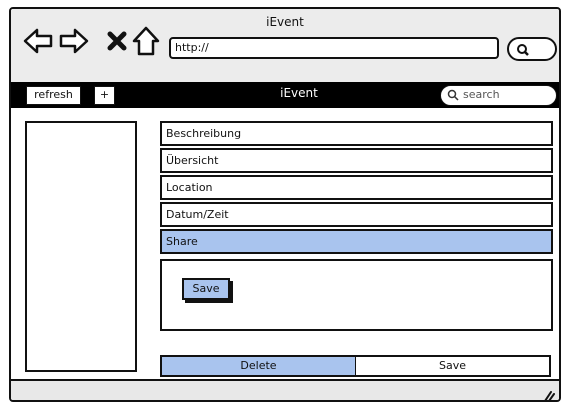  Describe the element at coordinates (146, 43) in the screenshot. I see `home-icon` at that location.